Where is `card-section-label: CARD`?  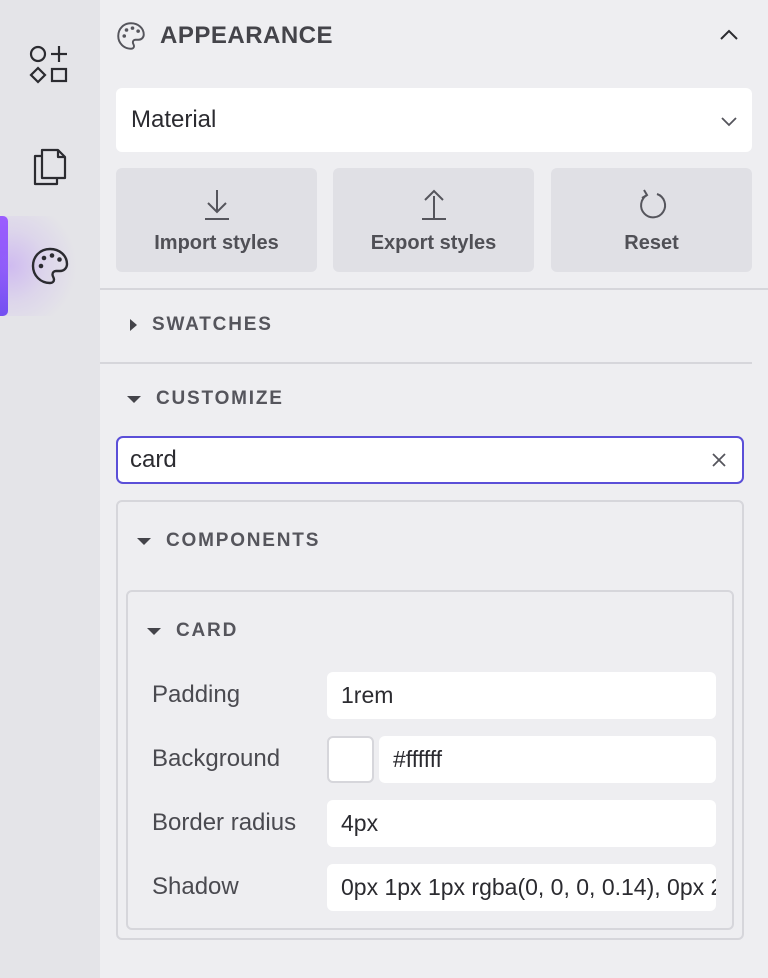
card-section-label: CARD is located at coordinates (207, 630).